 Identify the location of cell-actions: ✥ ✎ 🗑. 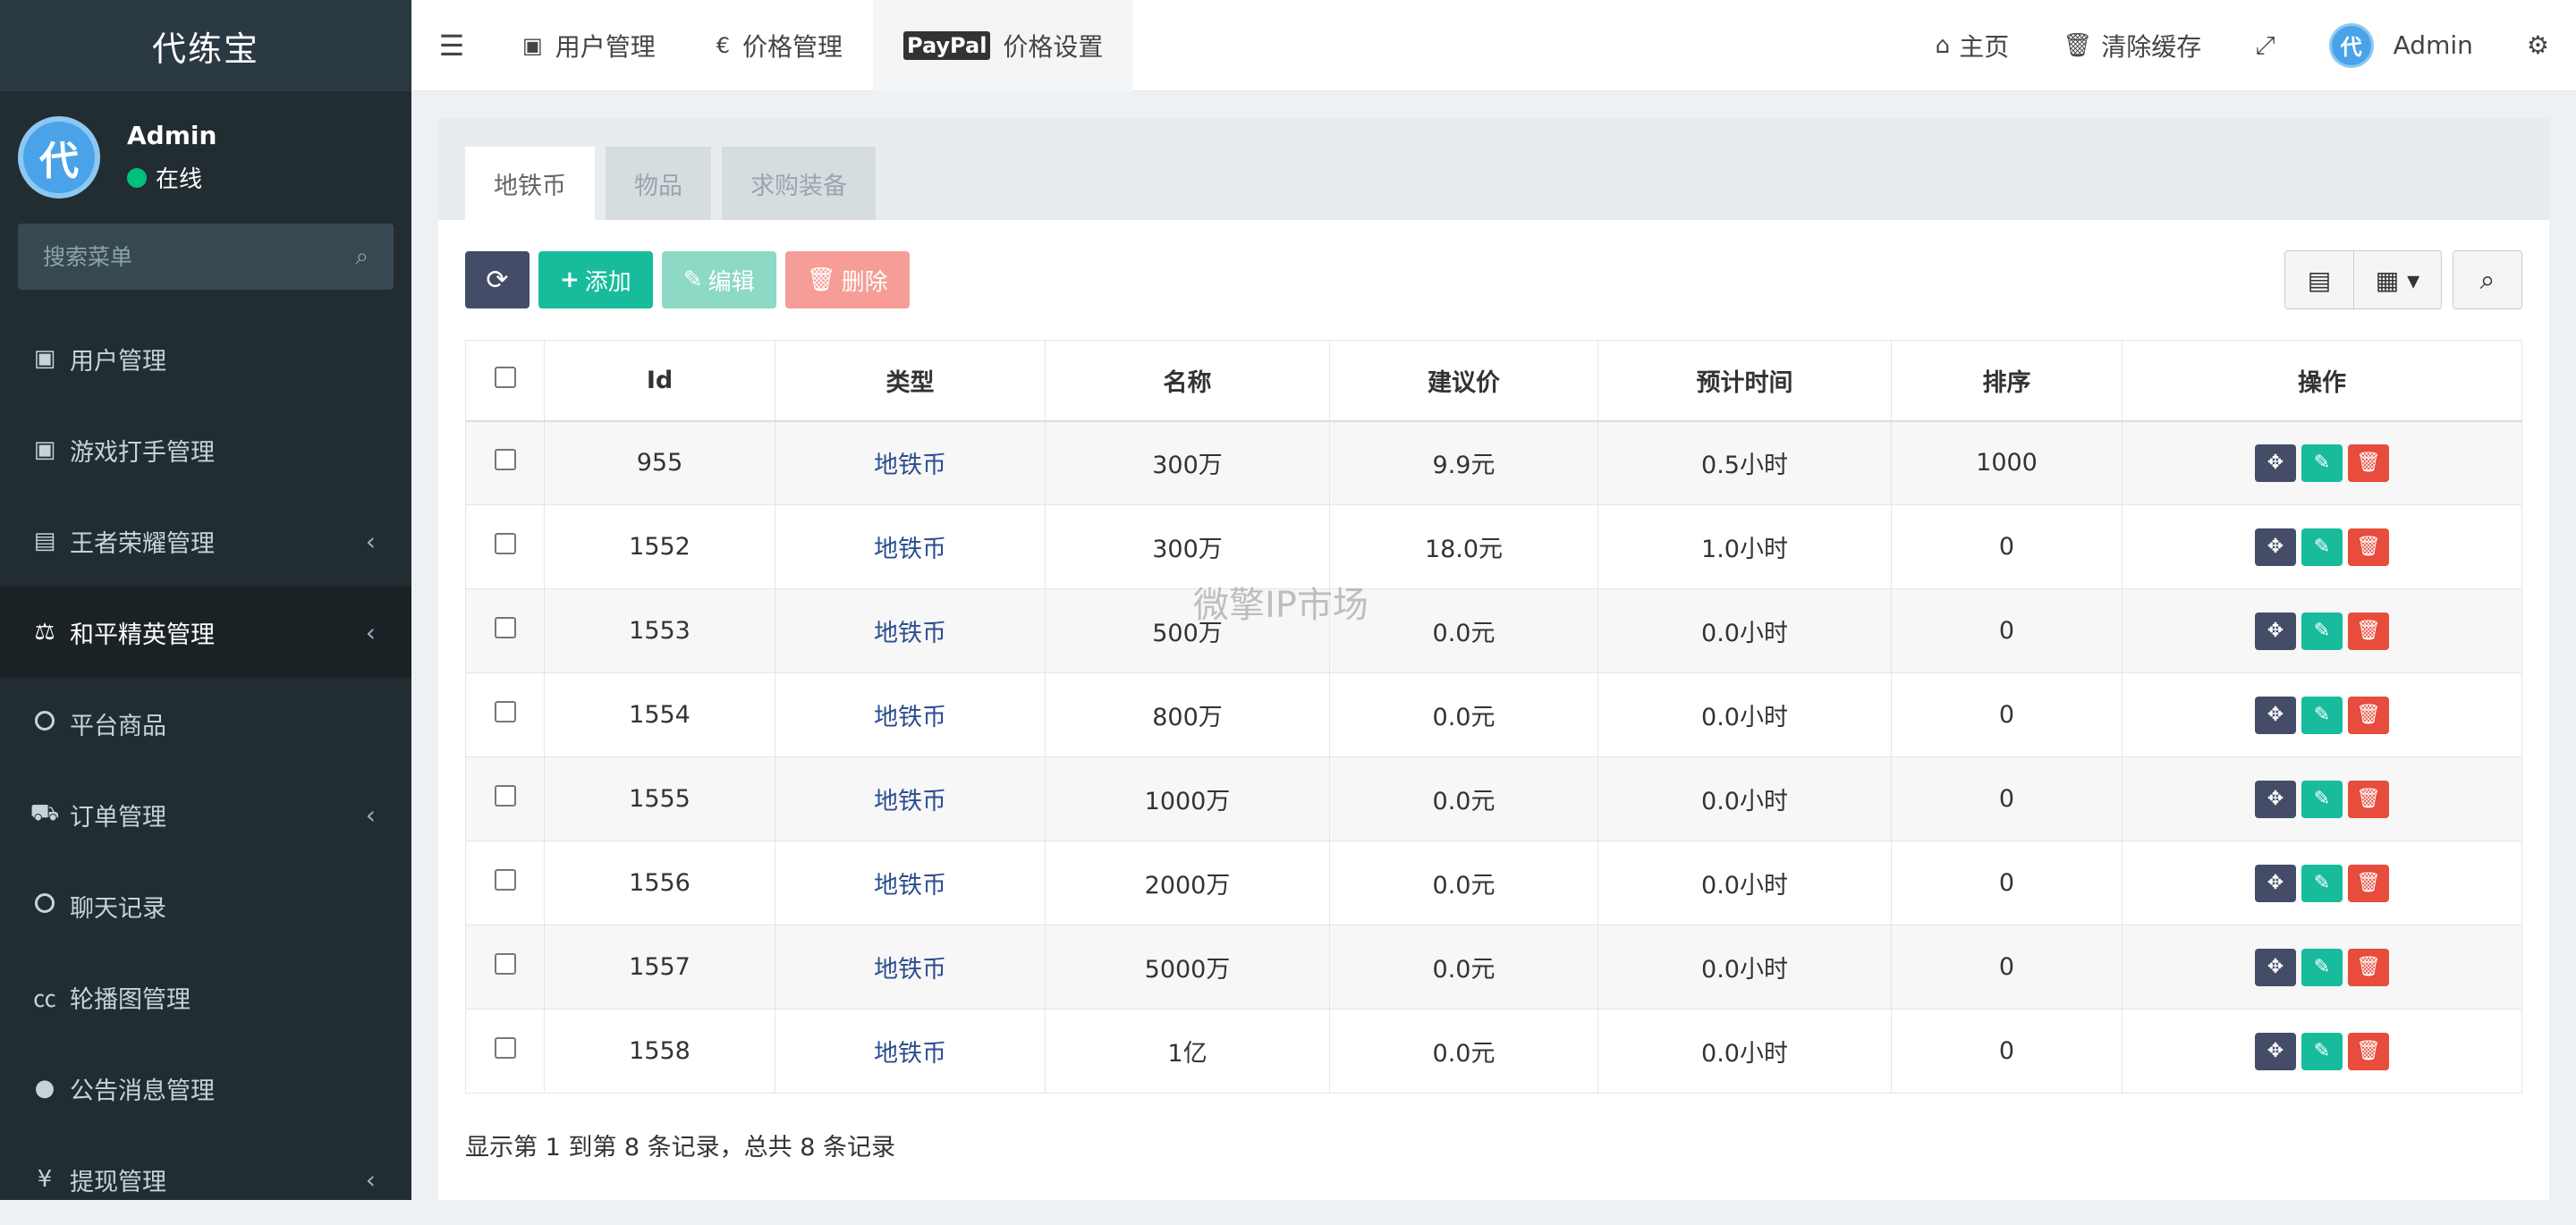
(2322, 967).